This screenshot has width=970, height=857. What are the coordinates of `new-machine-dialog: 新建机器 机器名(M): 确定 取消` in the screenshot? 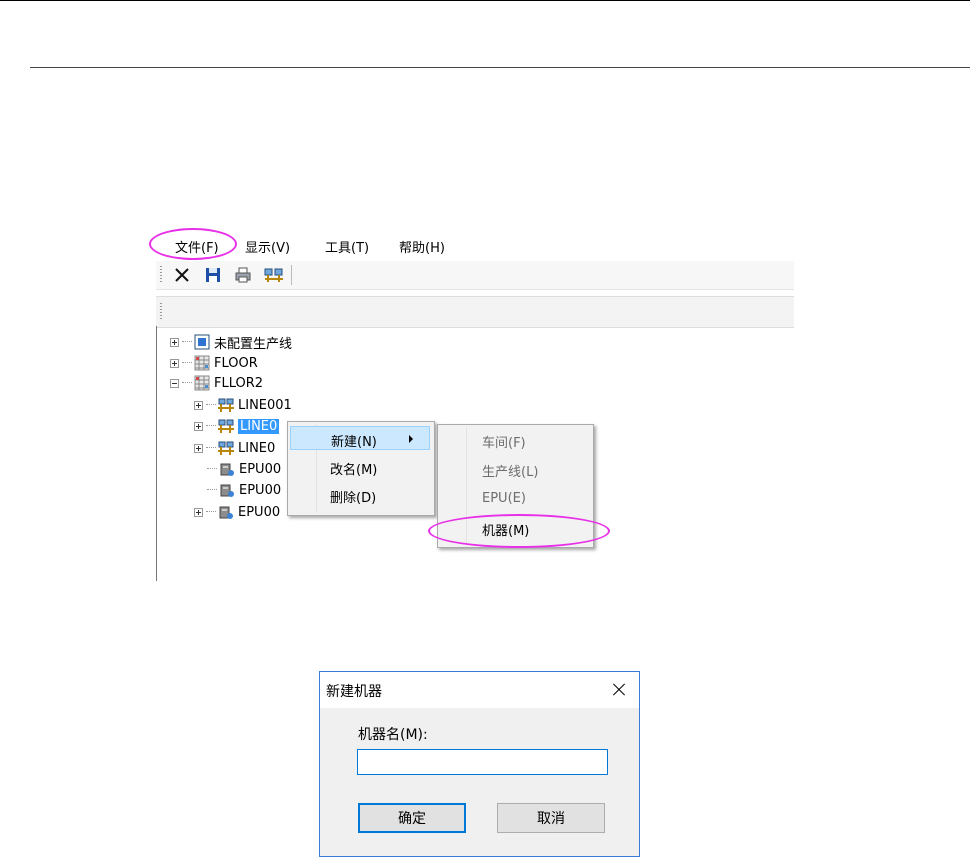 It's located at (479, 764).